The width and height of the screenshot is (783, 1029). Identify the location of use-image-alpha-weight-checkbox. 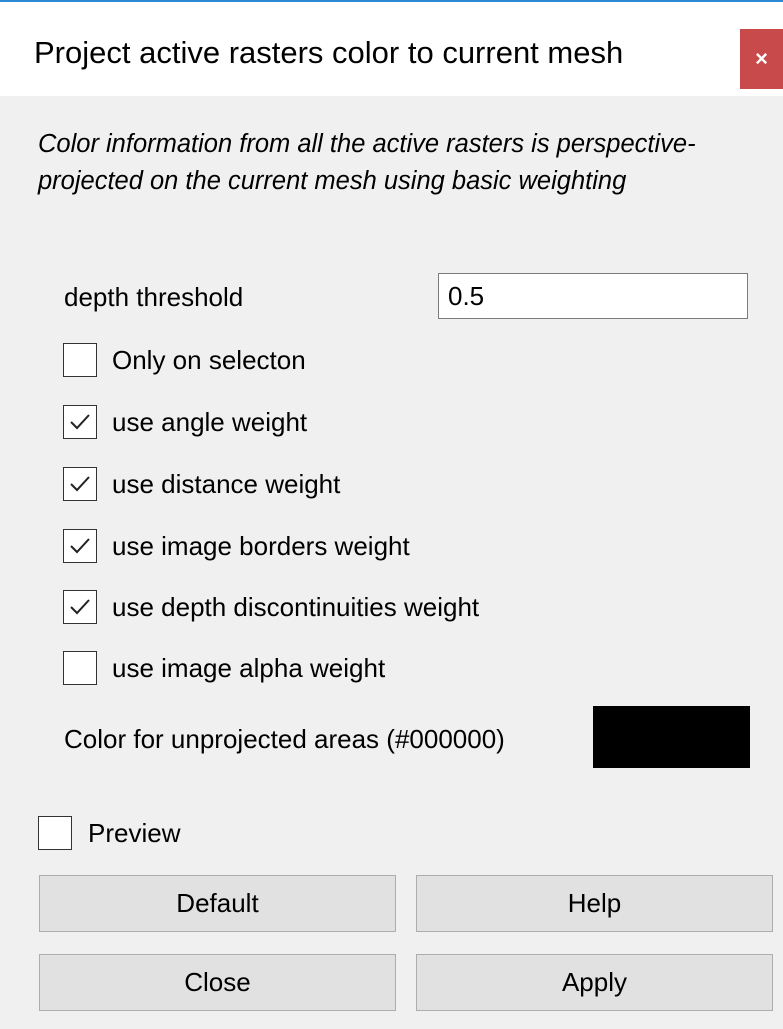
(80, 668).